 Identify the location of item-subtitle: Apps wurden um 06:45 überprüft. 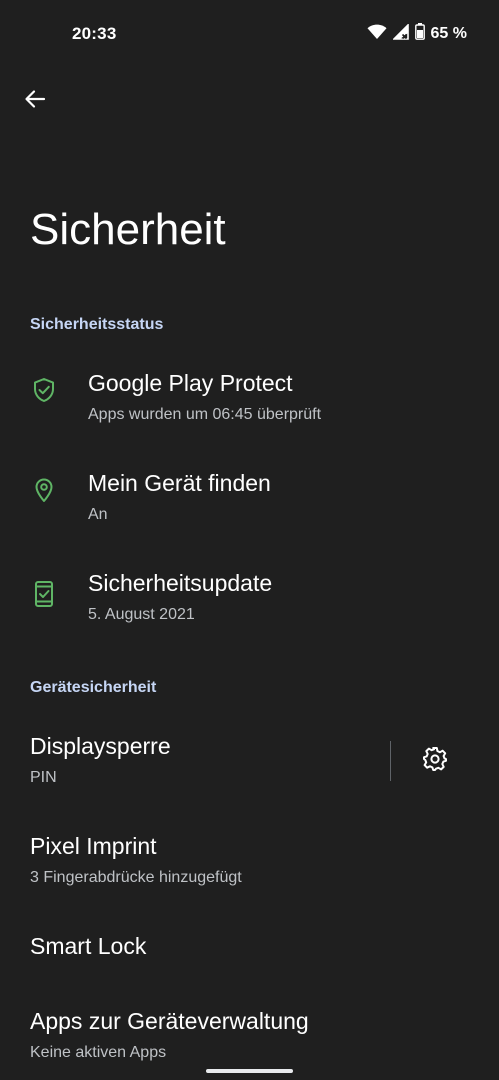
(205, 414).